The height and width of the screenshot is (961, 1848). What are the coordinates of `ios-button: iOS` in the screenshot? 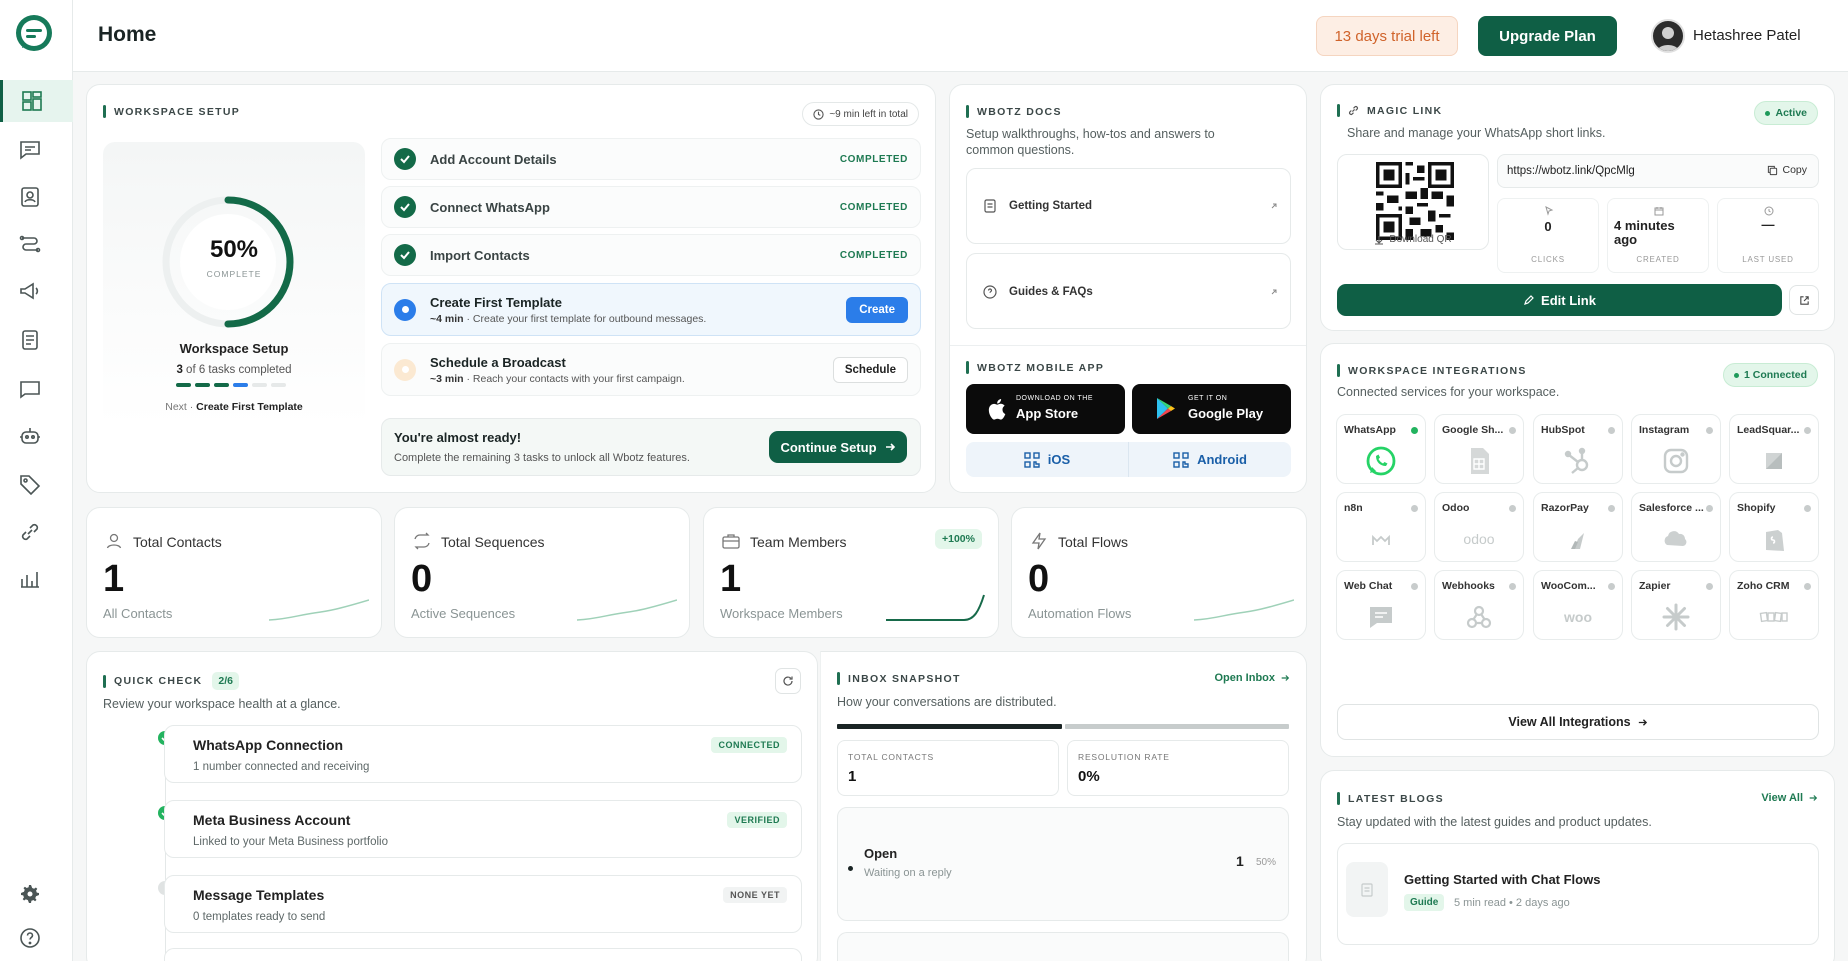 It's located at (1047, 459).